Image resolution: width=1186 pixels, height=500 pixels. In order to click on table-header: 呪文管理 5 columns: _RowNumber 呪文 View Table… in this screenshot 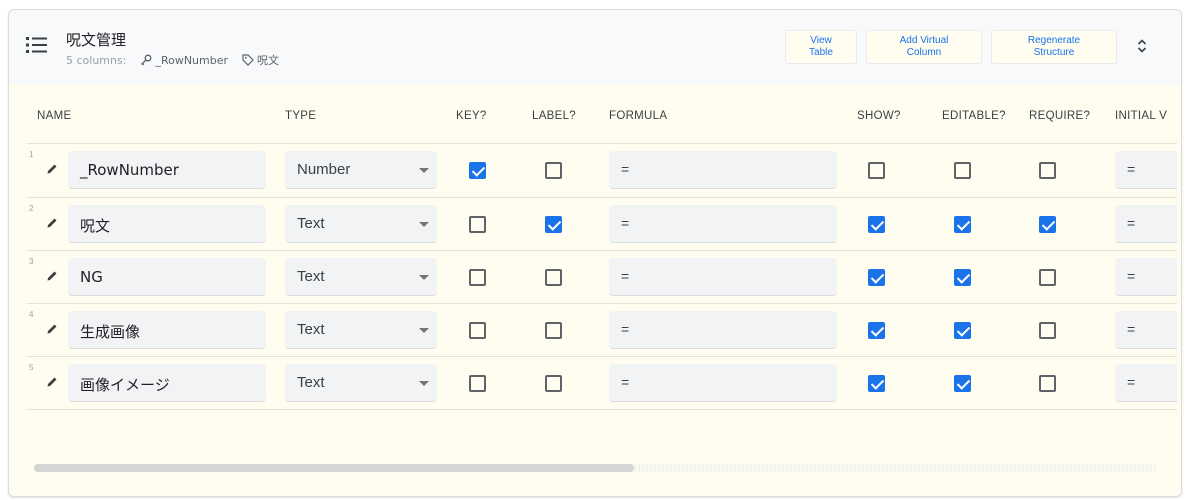, I will do `click(595, 47)`.